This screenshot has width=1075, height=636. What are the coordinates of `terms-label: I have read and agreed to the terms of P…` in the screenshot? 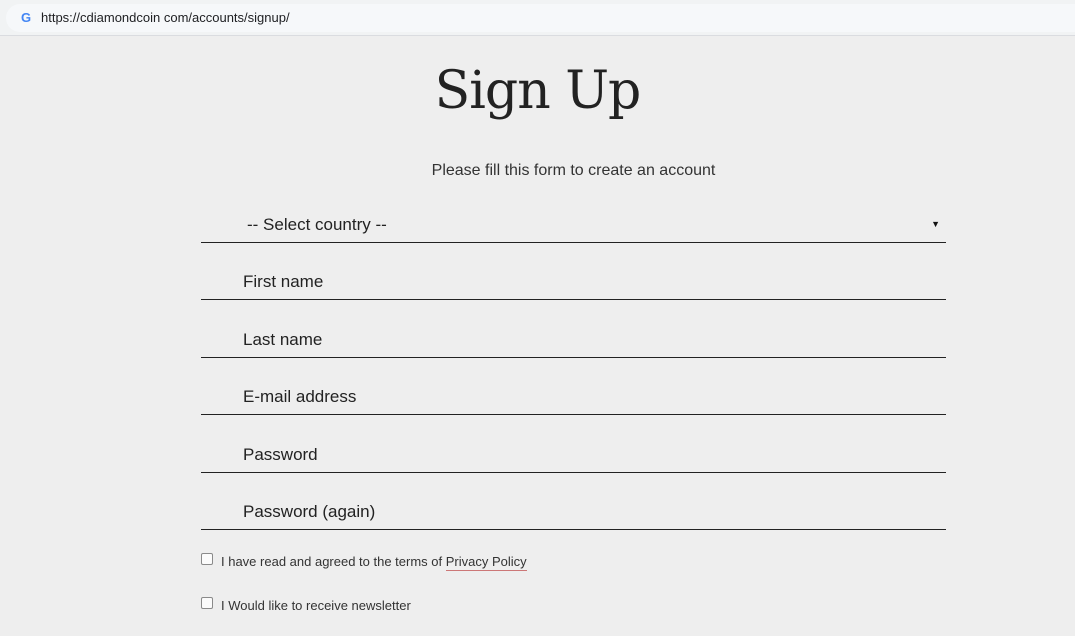 It's located at (374, 562).